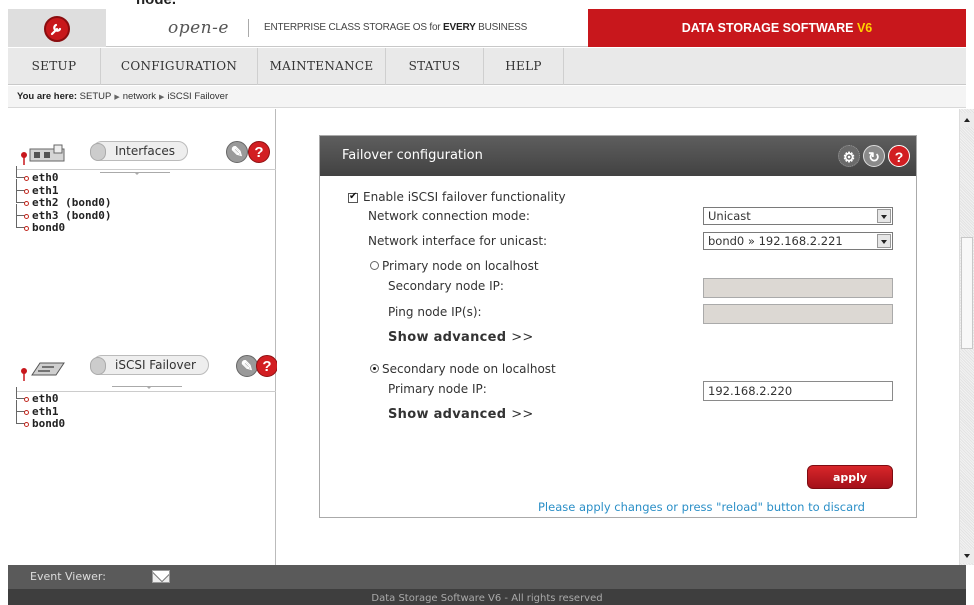 The height and width of the screenshot is (605, 974). I want to click on secondary-ip-field, so click(798, 288).